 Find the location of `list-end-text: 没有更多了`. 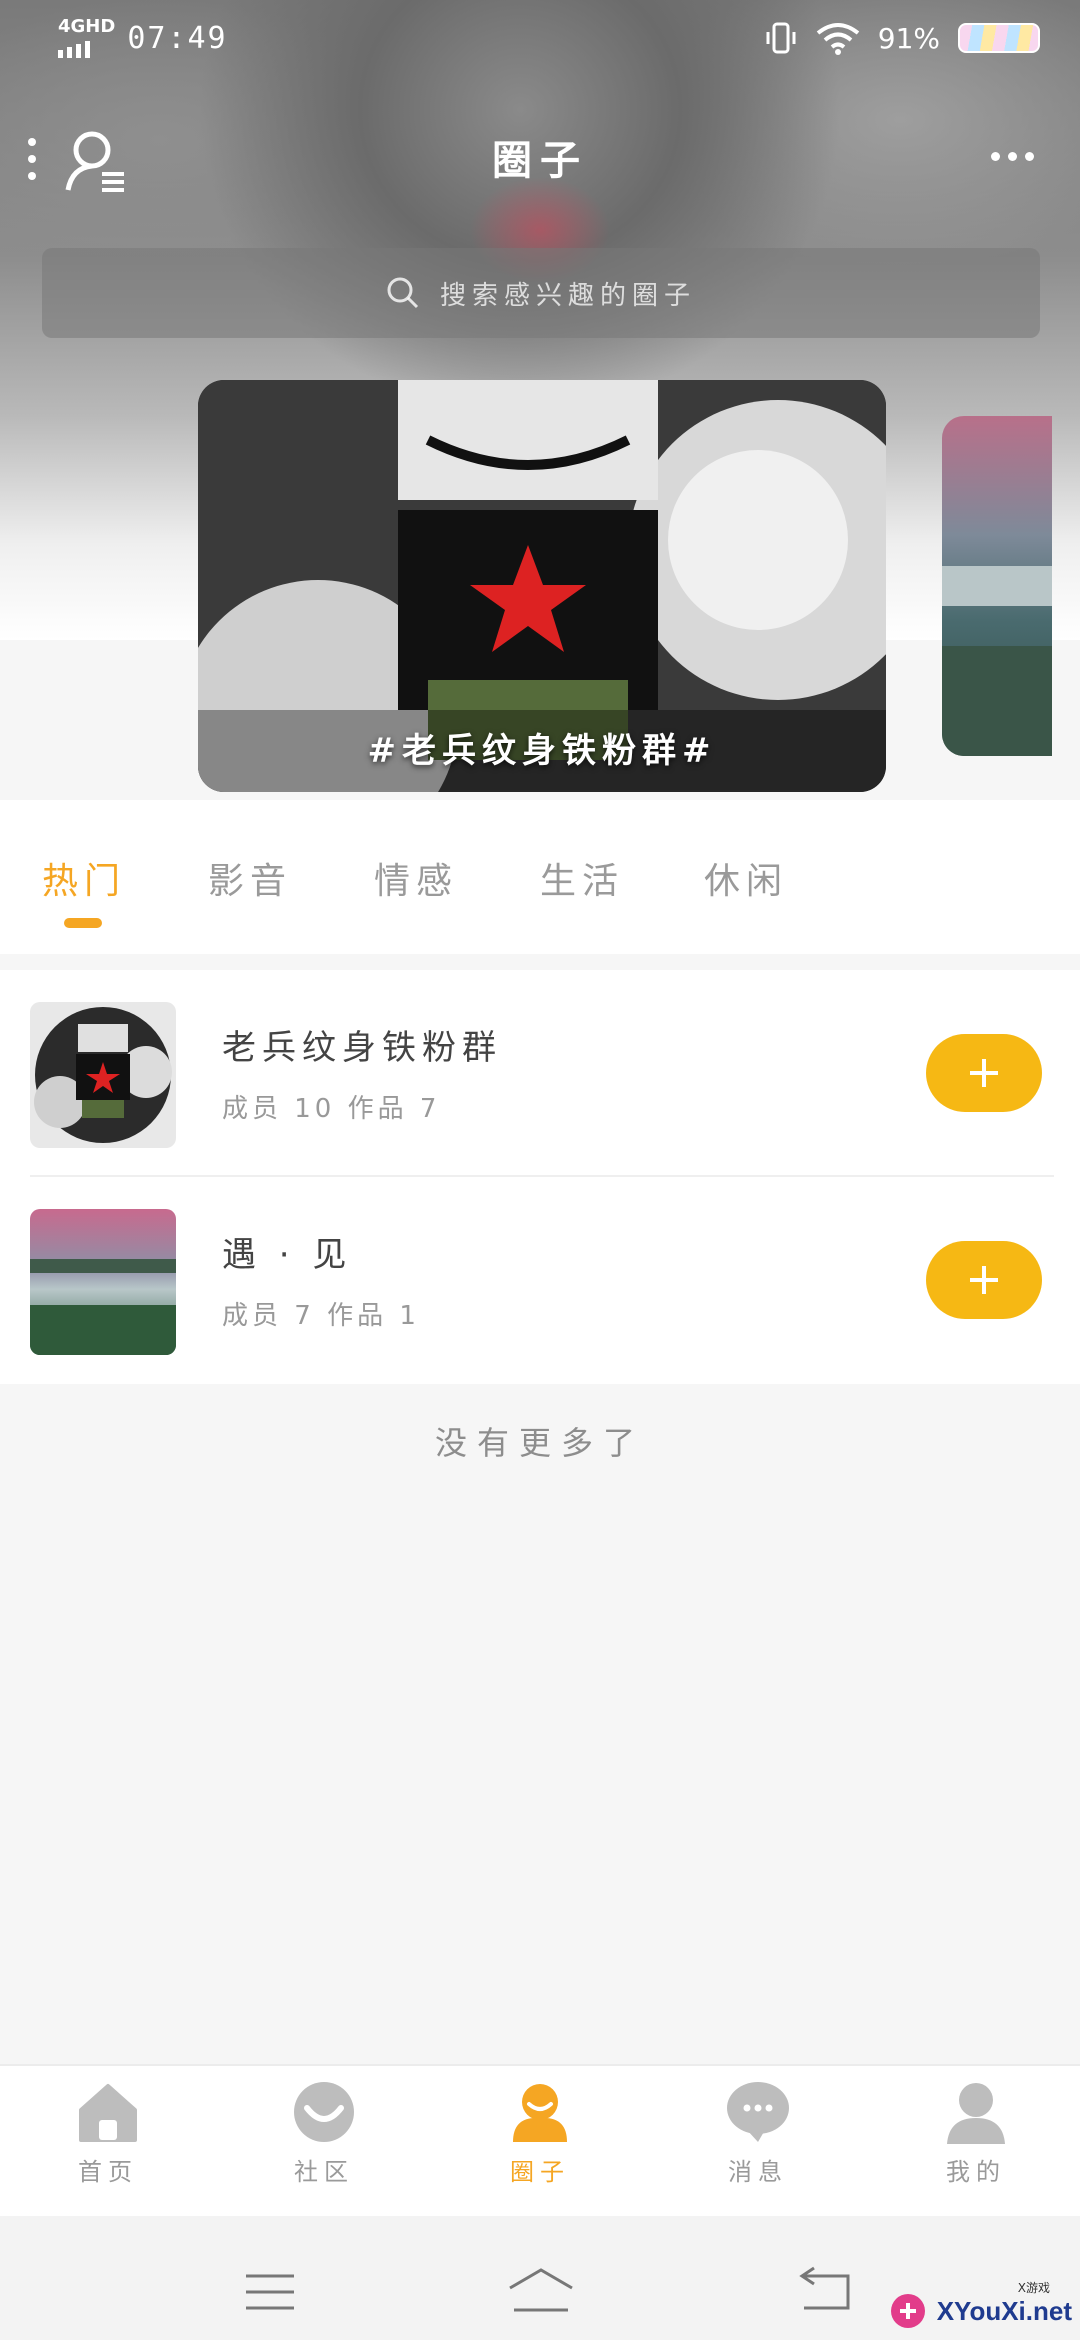

list-end-text: 没有更多了 is located at coordinates (539, 1443).